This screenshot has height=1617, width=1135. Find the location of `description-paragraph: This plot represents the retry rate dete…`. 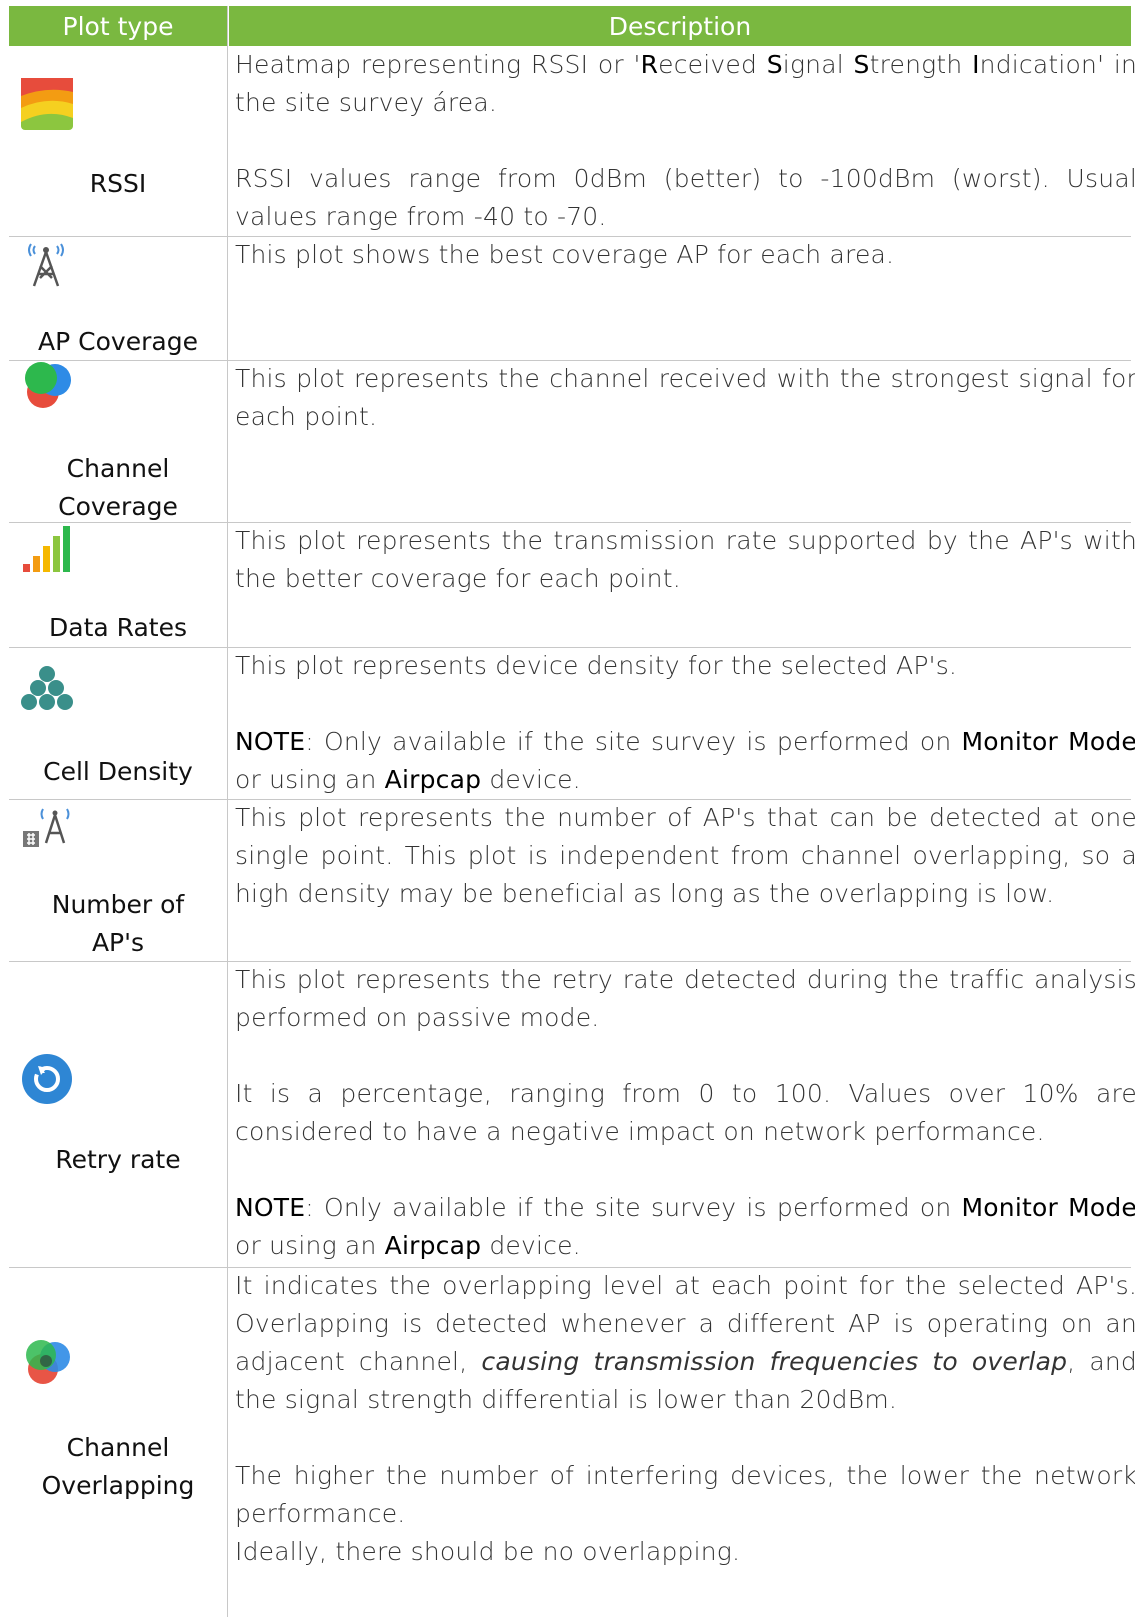

description-paragraph: This plot represents the retry rate dete… is located at coordinates (685, 999).